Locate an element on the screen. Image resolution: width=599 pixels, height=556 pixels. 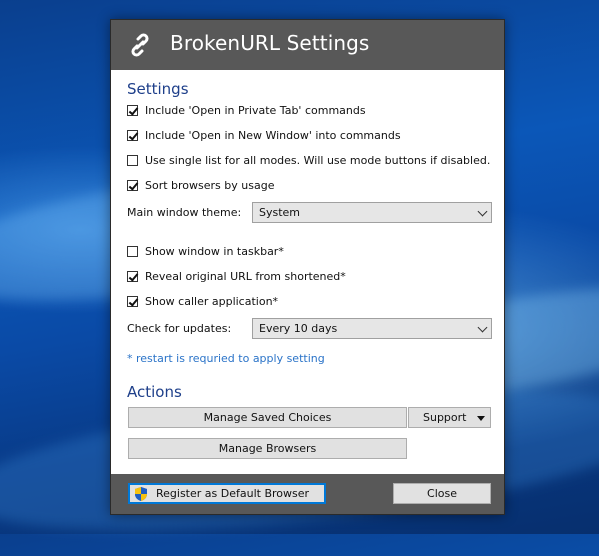
checkbox-show-taskbar: Show window in taskbar* is located at coordinates (205, 251).